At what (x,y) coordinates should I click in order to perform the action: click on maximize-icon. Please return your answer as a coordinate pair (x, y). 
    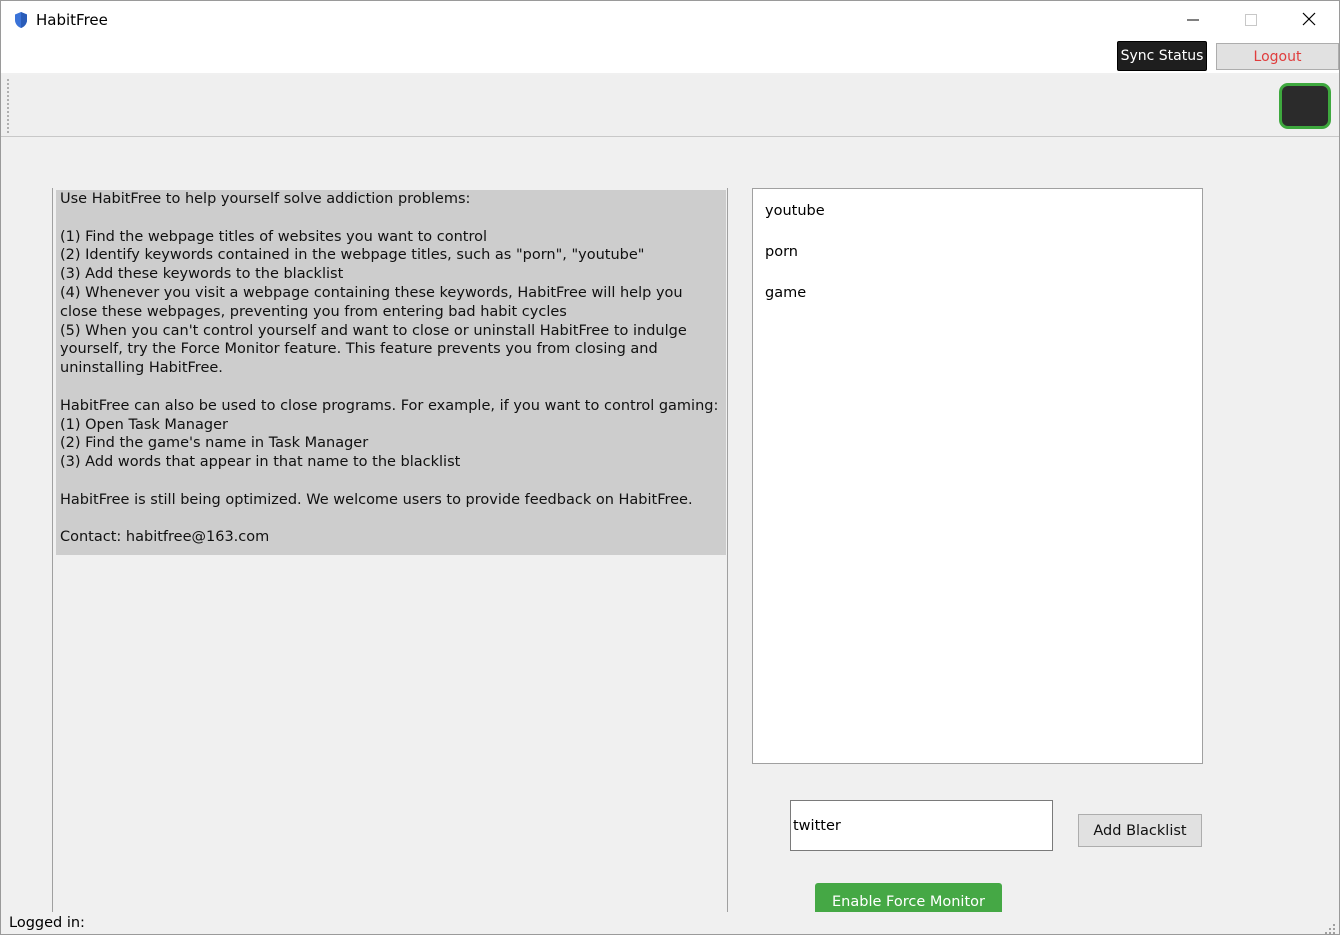
    Looking at the image, I should click on (1251, 20).